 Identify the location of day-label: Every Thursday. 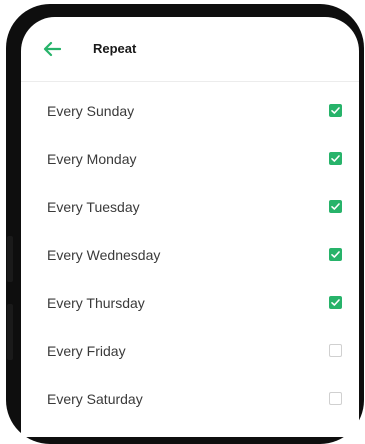
(96, 303).